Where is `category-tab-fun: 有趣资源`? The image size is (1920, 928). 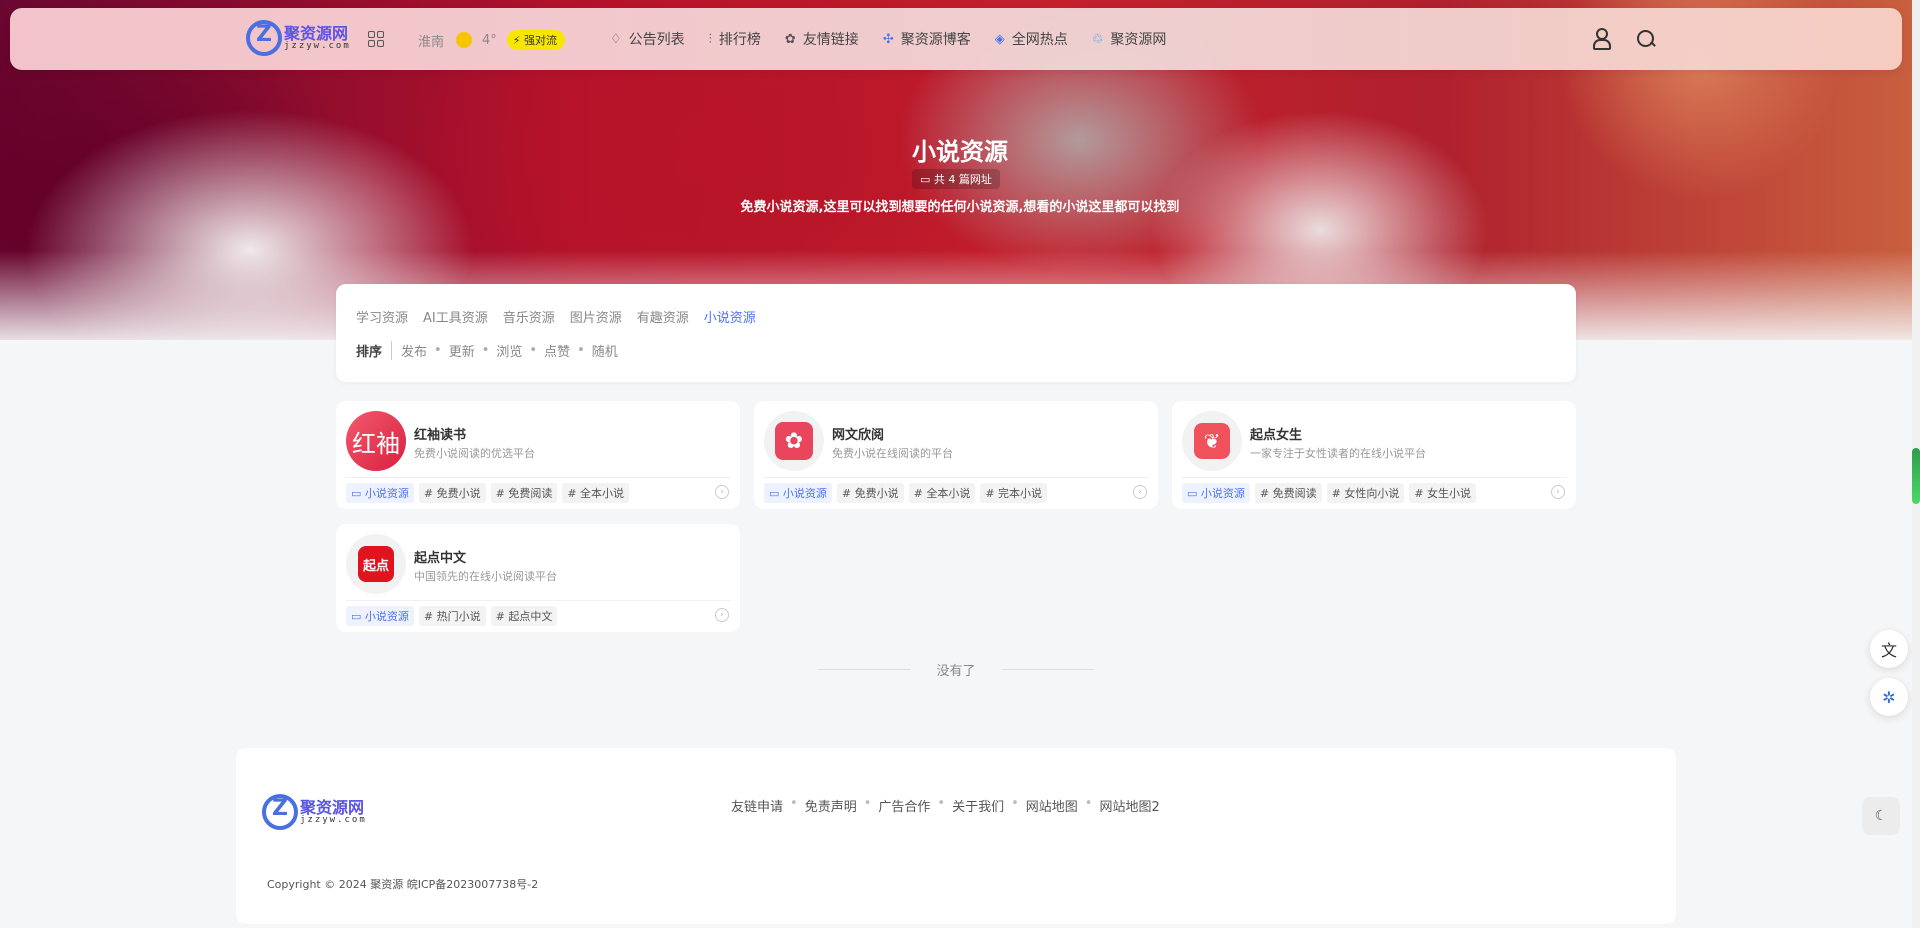
category-tab-fun: 有趣资源 is located at coordinates (663, 316).